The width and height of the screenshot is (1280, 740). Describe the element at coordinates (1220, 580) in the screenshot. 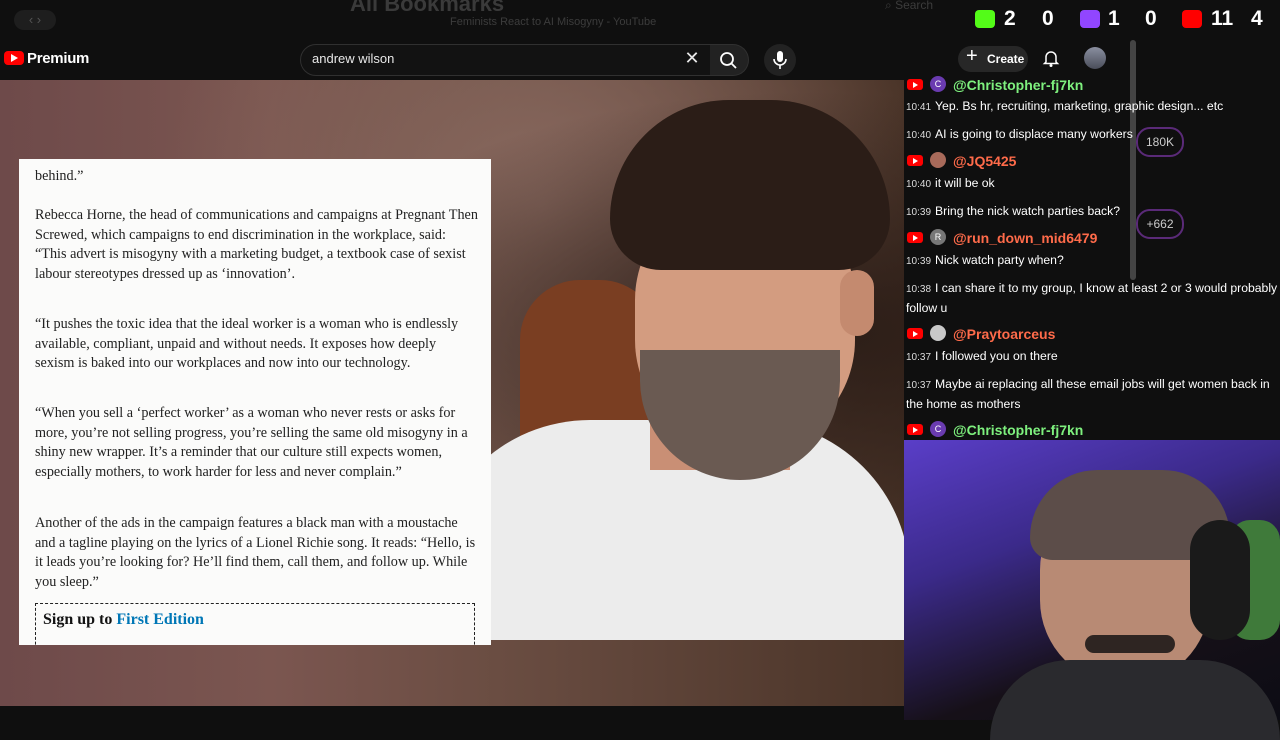

I see `webcam-headset` at that location.